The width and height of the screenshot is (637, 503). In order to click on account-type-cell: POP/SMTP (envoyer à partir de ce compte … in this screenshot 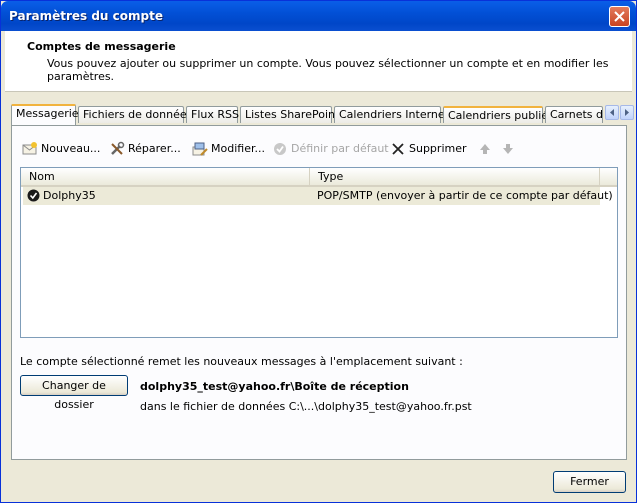, I will do `click(465, 195)`.